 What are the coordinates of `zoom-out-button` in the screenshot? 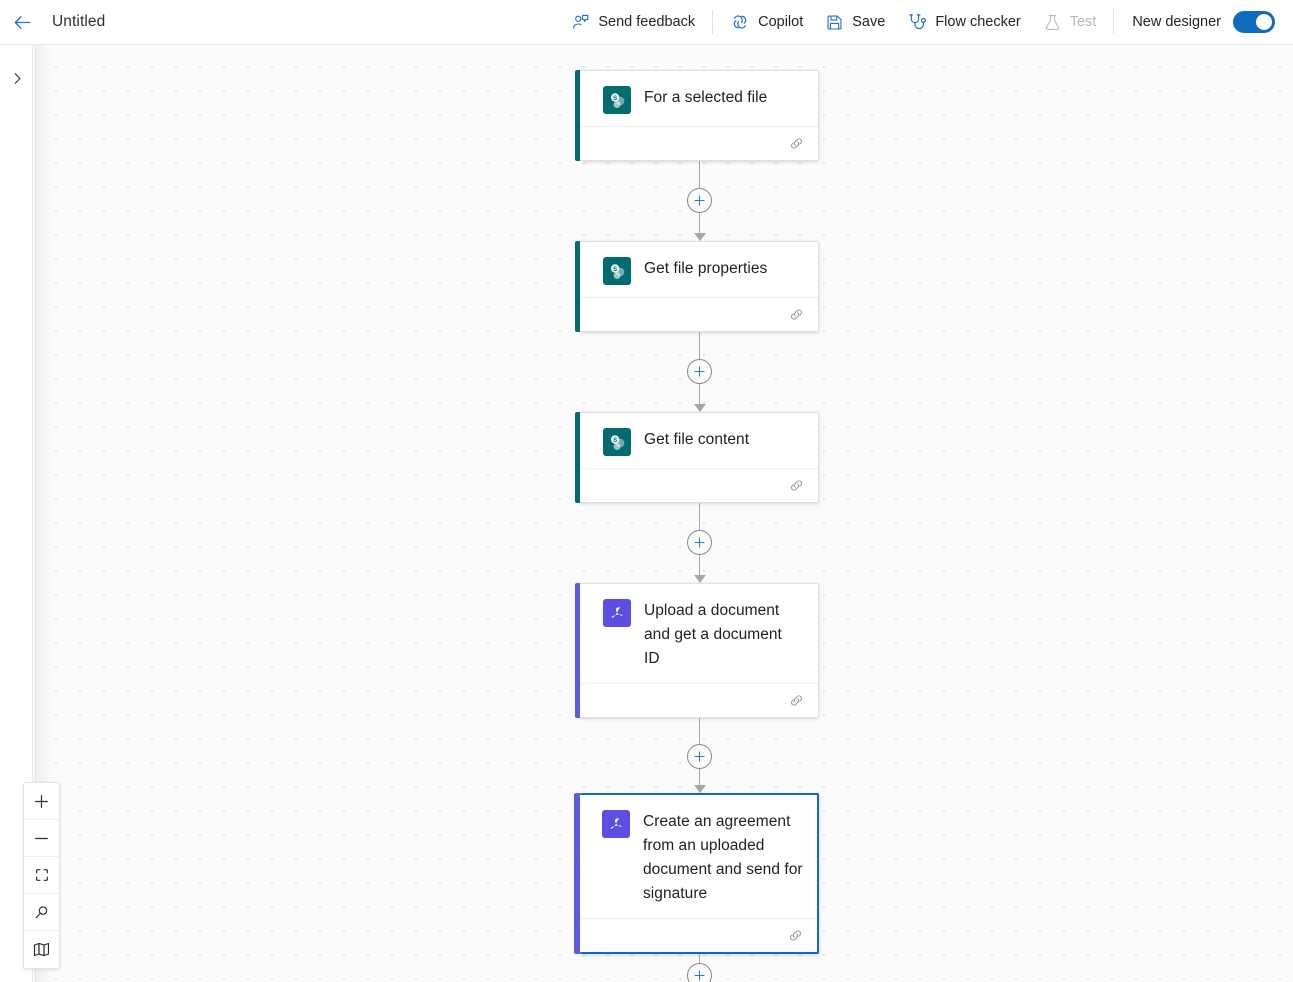 It's located at (41, 838).